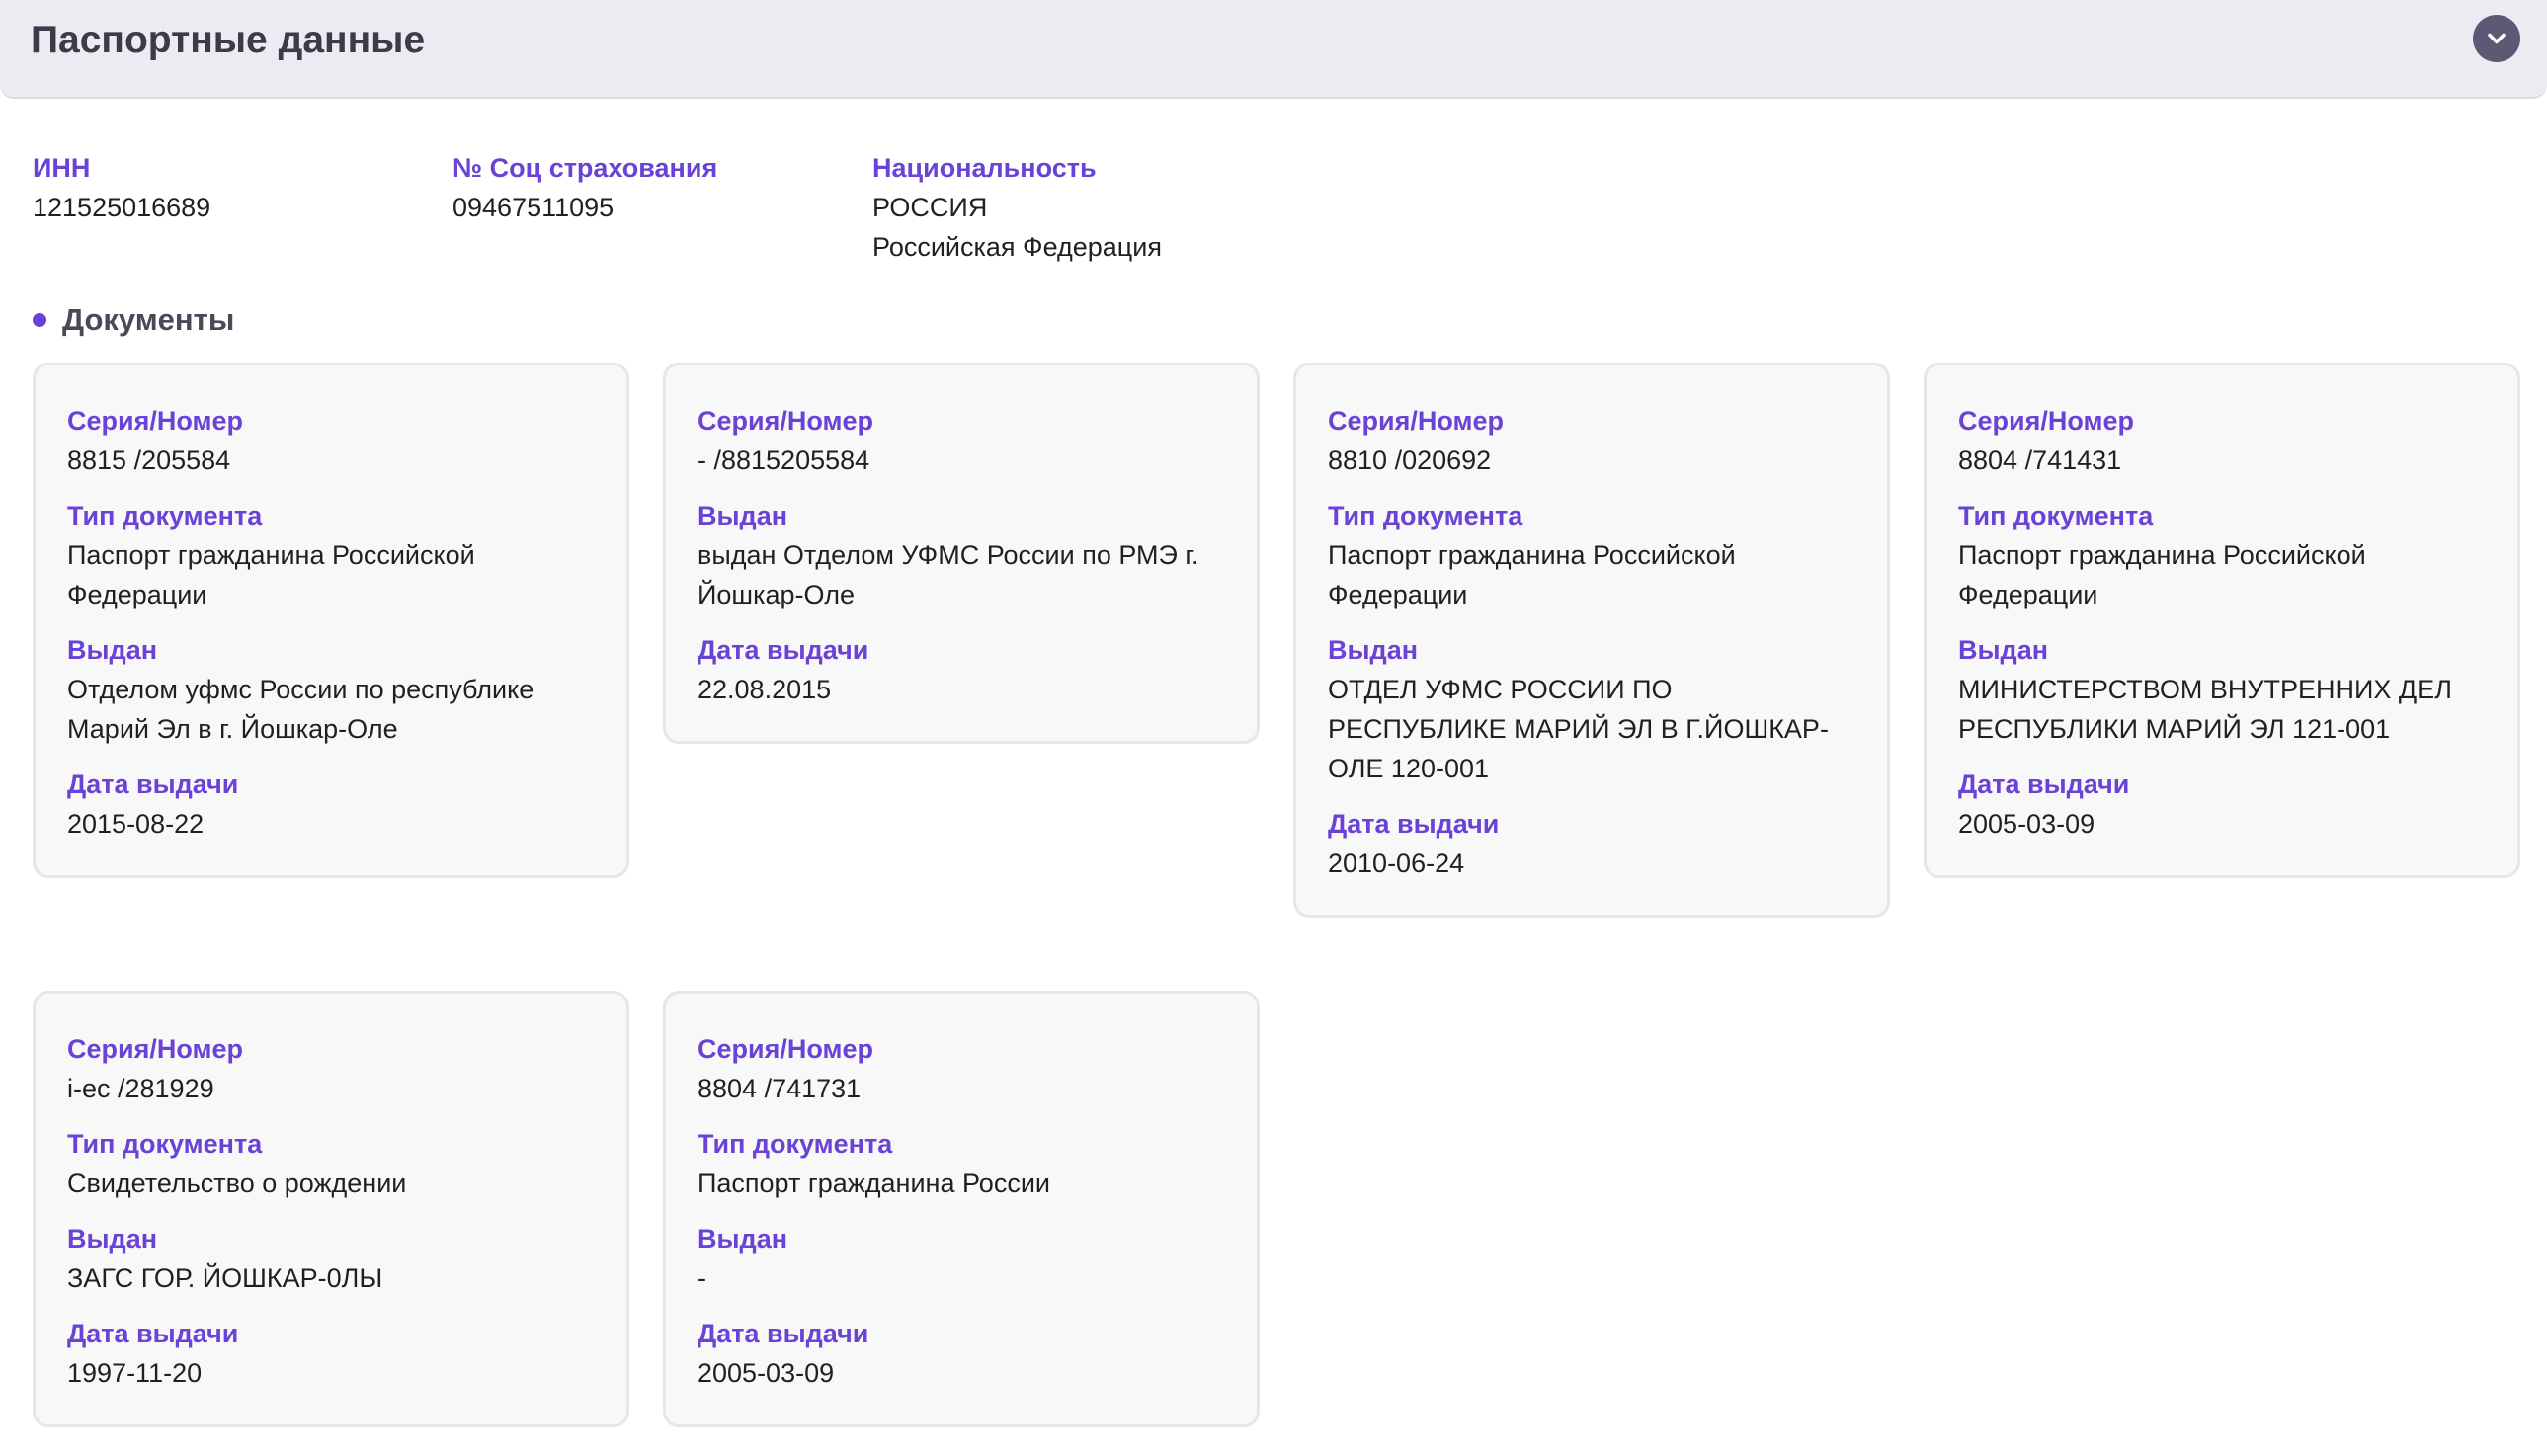  I want to click on series-value: i-ec /281929, so click(140, 1088).